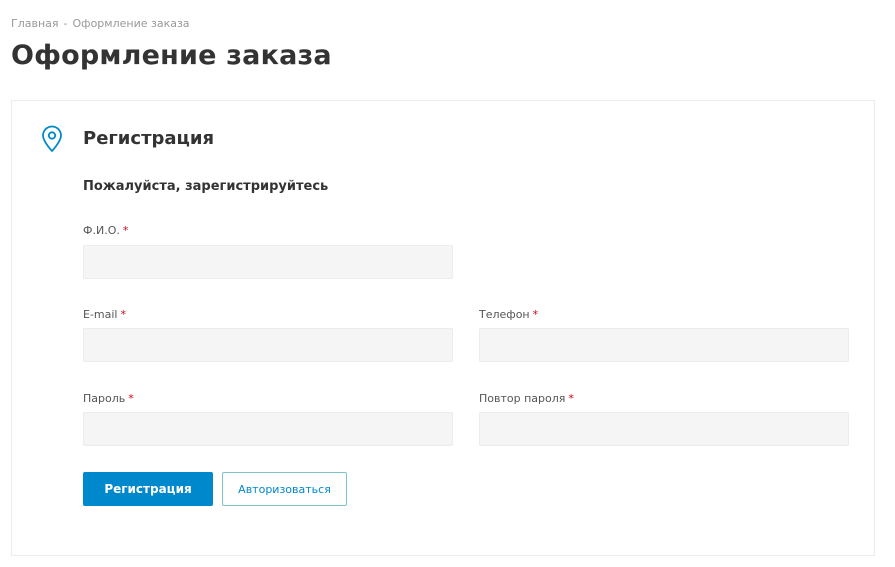 The width and height of the screenshot is (895, 567). Describe the element at coordinates (268, 262) in the screenshot. I see `fio-input` at that location.